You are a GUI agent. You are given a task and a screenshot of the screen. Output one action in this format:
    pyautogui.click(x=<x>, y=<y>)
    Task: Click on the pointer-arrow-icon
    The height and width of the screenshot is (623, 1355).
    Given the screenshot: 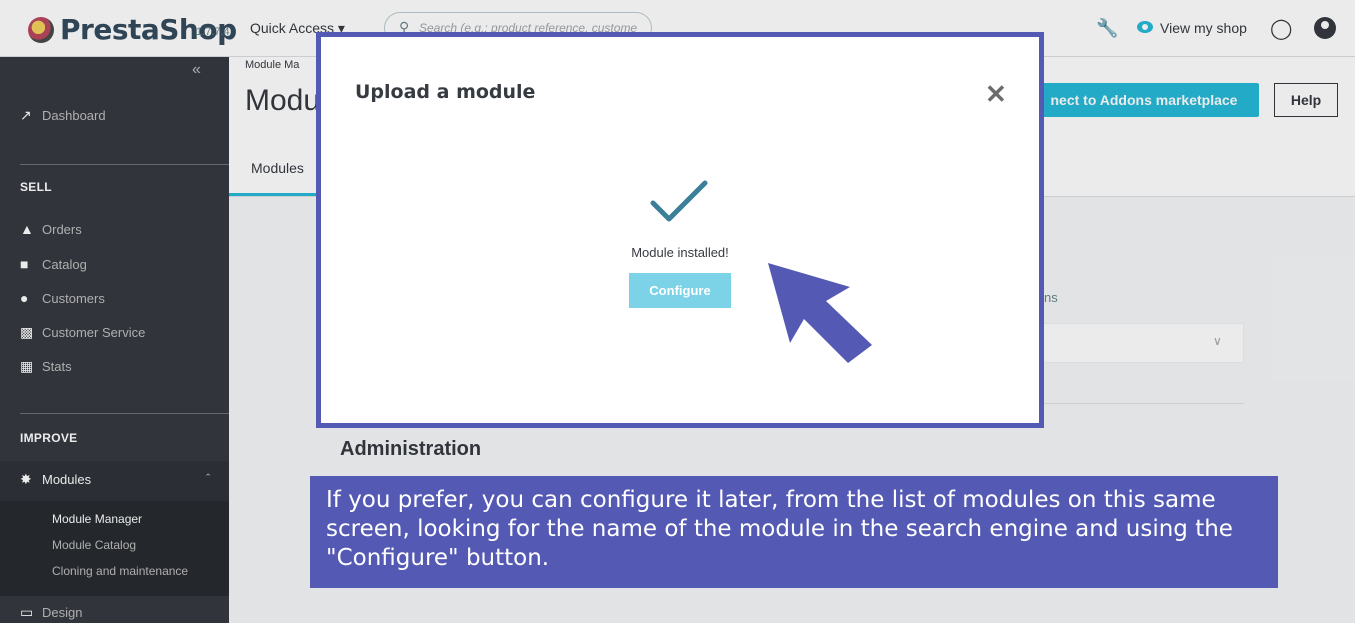 What is the action you would take?
    pyautogui.click(x=820, y=313)
    